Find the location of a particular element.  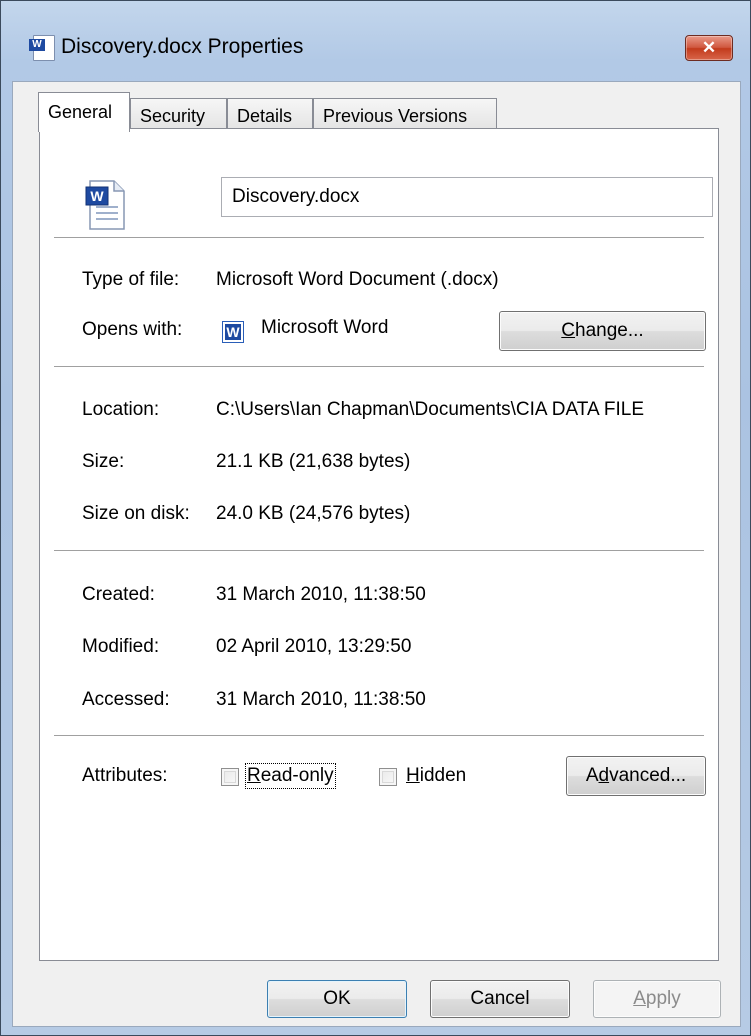

word-app-icon: W is located at coordinates (233, 332).